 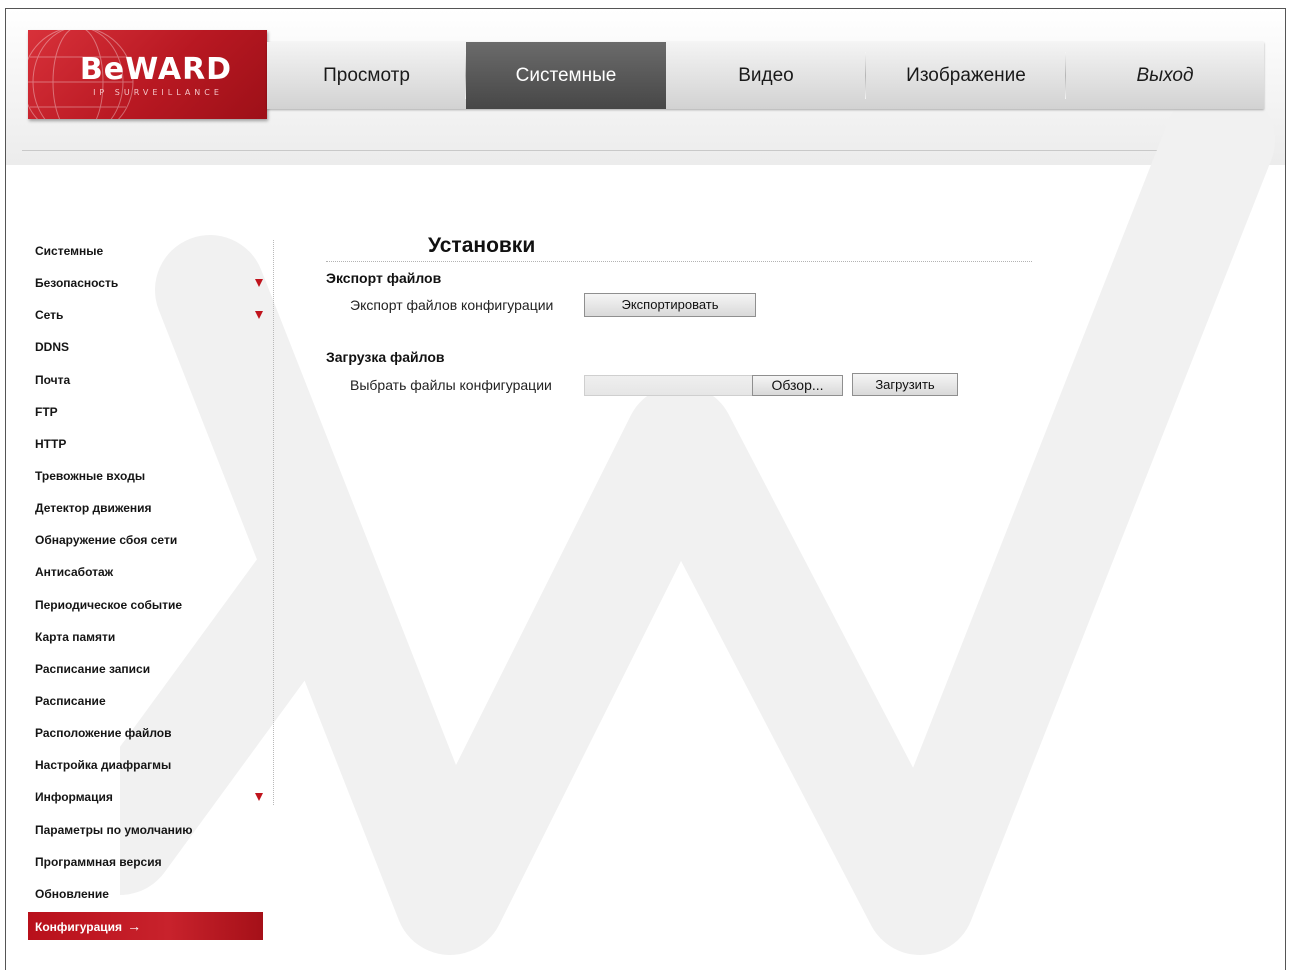 What do you see at coordinates (145, 347) in the screenshot?
I see `sidebar-item-ddns: DDNS` at bounding box center [145, 347].